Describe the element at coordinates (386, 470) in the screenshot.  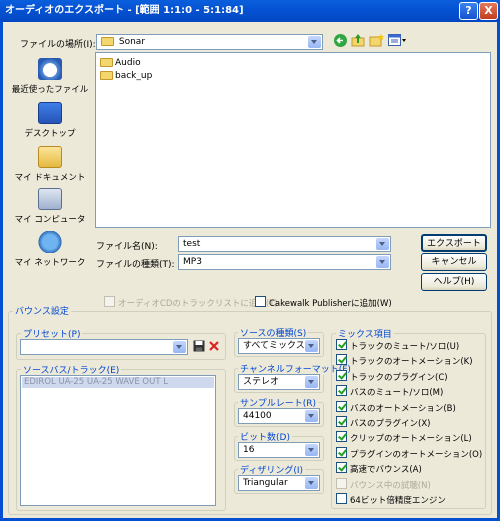
I see `mix-item-label: 高速でバウンス(A)` at that location.